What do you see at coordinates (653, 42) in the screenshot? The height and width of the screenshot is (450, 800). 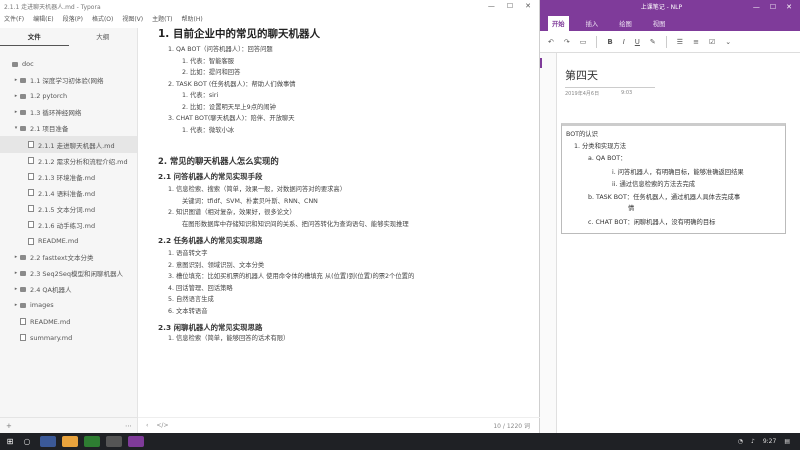 I see `highlight-icon: ✎` at bounding box center [653, 42].